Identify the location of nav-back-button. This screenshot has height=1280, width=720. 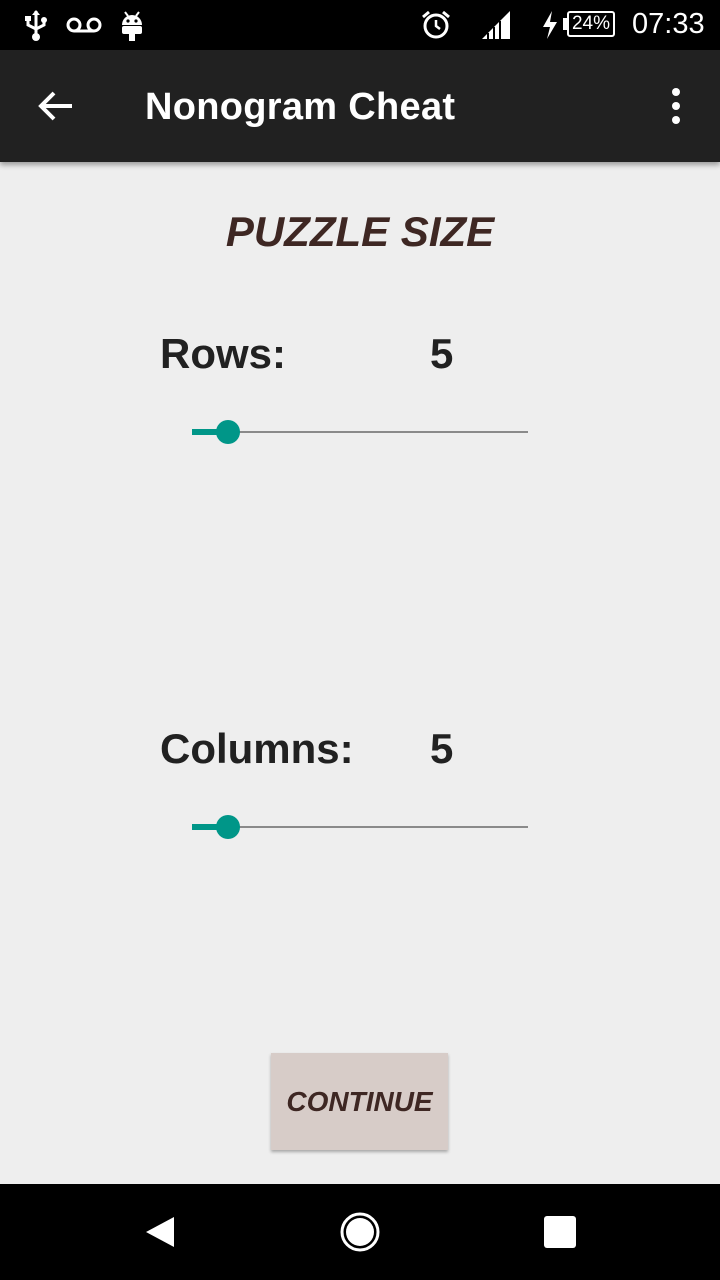
(160, 1232).